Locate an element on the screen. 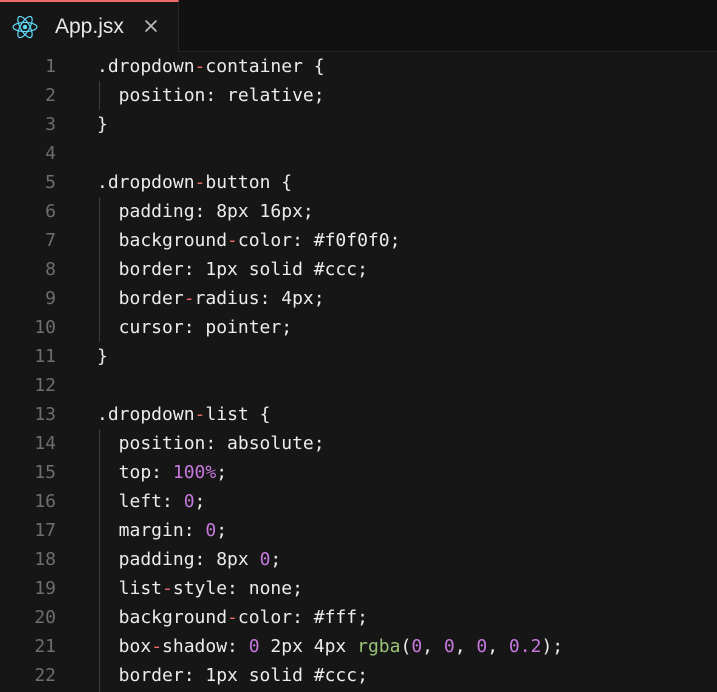 This screenshot has width=717, height=692. code-line: 12 is located at coordinates (358, 385).